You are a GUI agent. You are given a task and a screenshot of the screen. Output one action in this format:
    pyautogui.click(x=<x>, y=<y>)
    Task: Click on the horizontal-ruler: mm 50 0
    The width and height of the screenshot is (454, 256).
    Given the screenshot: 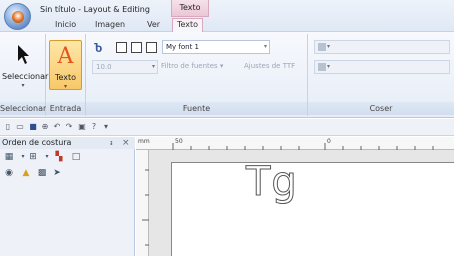 What is the action you would take?
    pyautogui.click(x=295, y=143)
    